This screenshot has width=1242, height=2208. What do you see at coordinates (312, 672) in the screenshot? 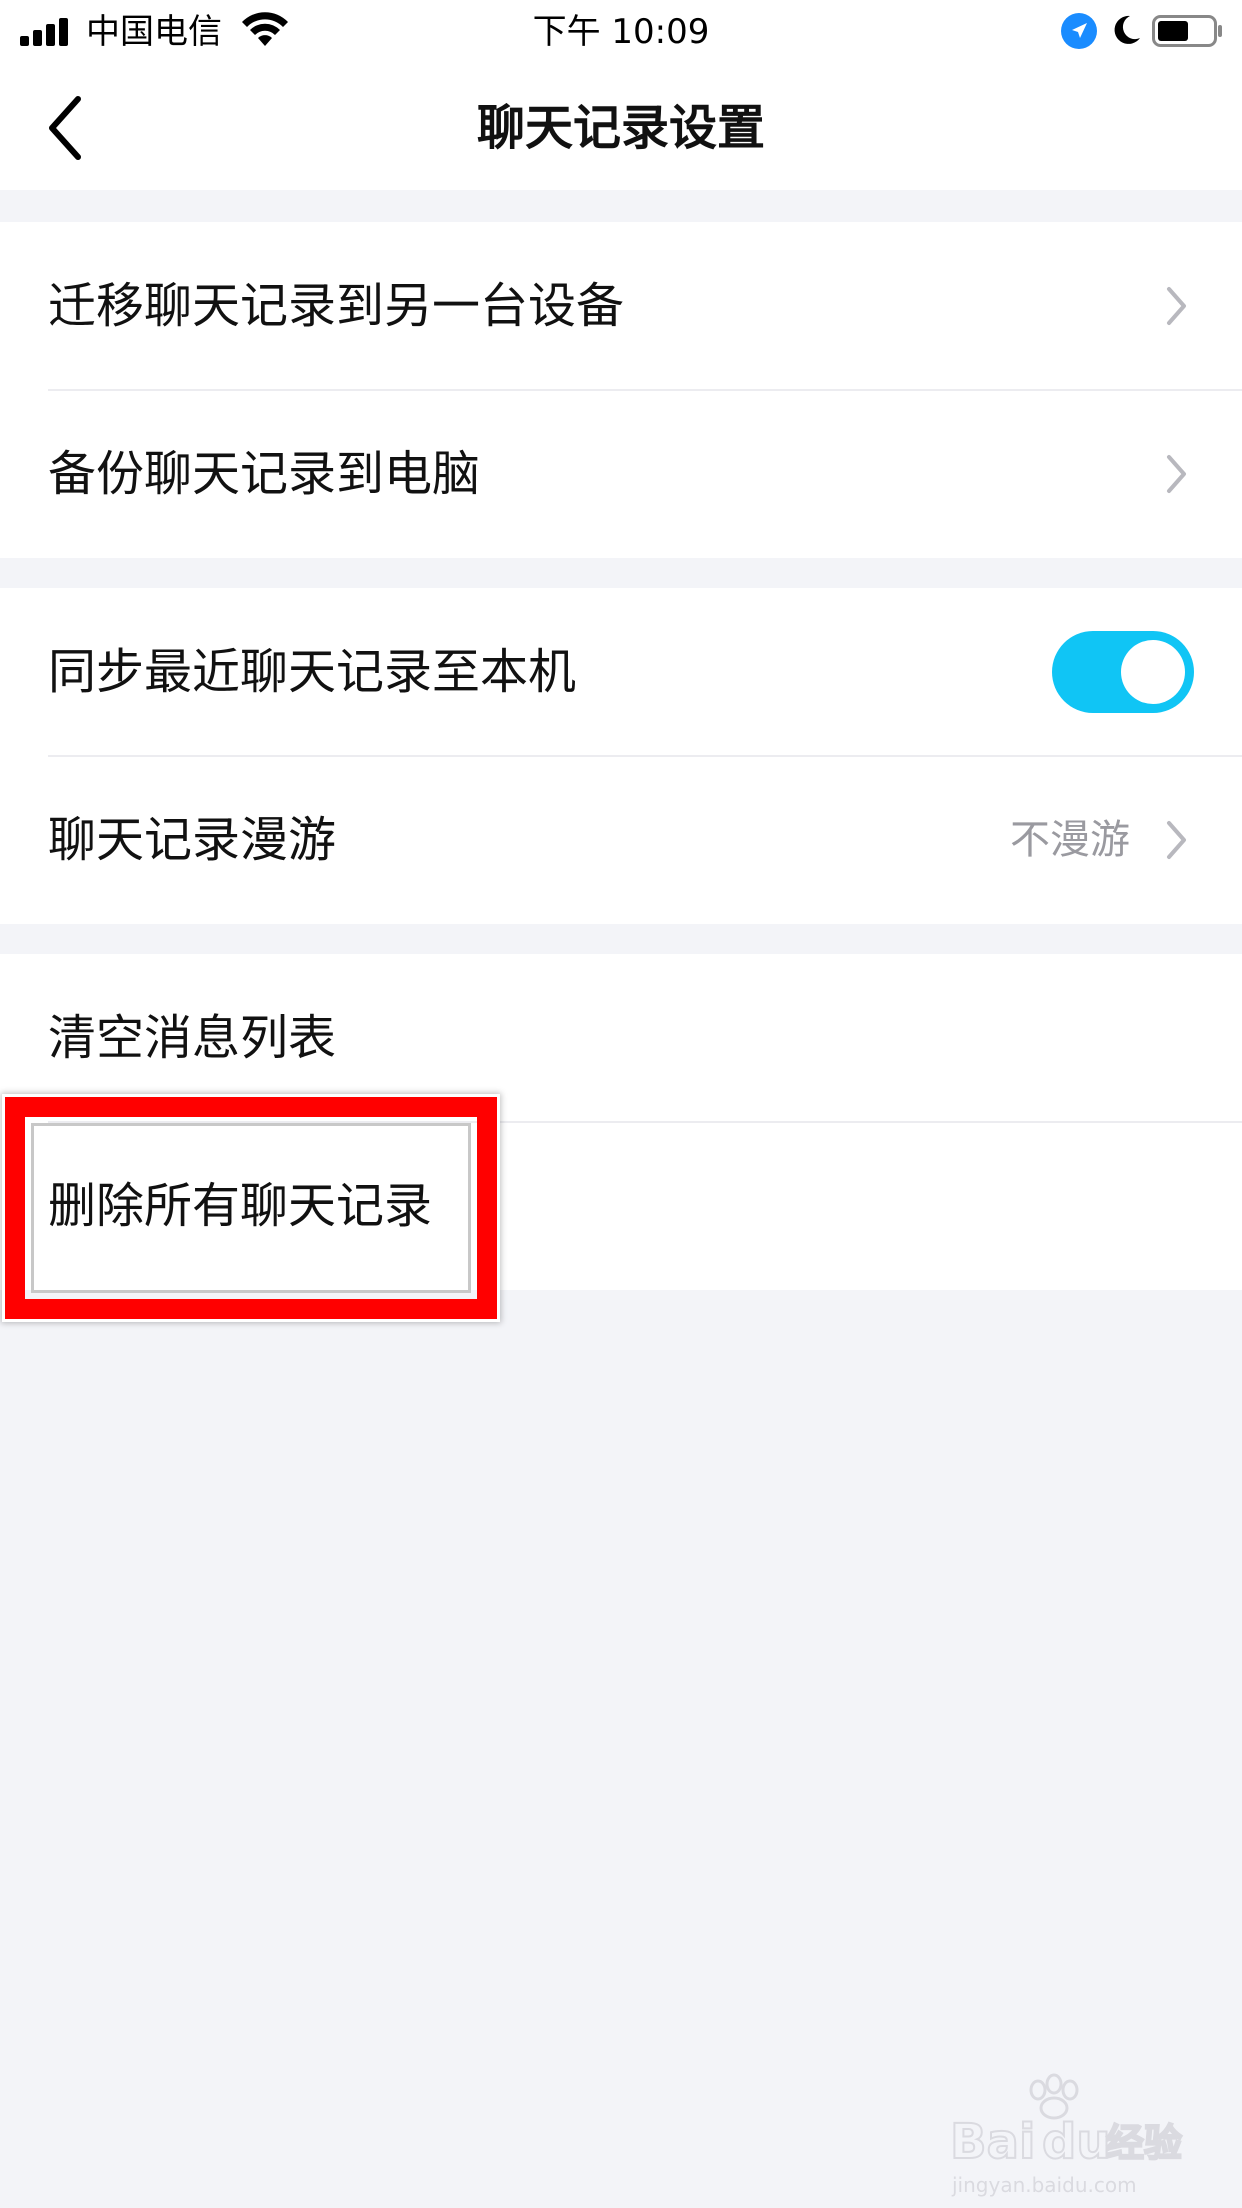
I see `list-item-label: 同步最近聊天记录至本机` at bounding box center [312, 672].